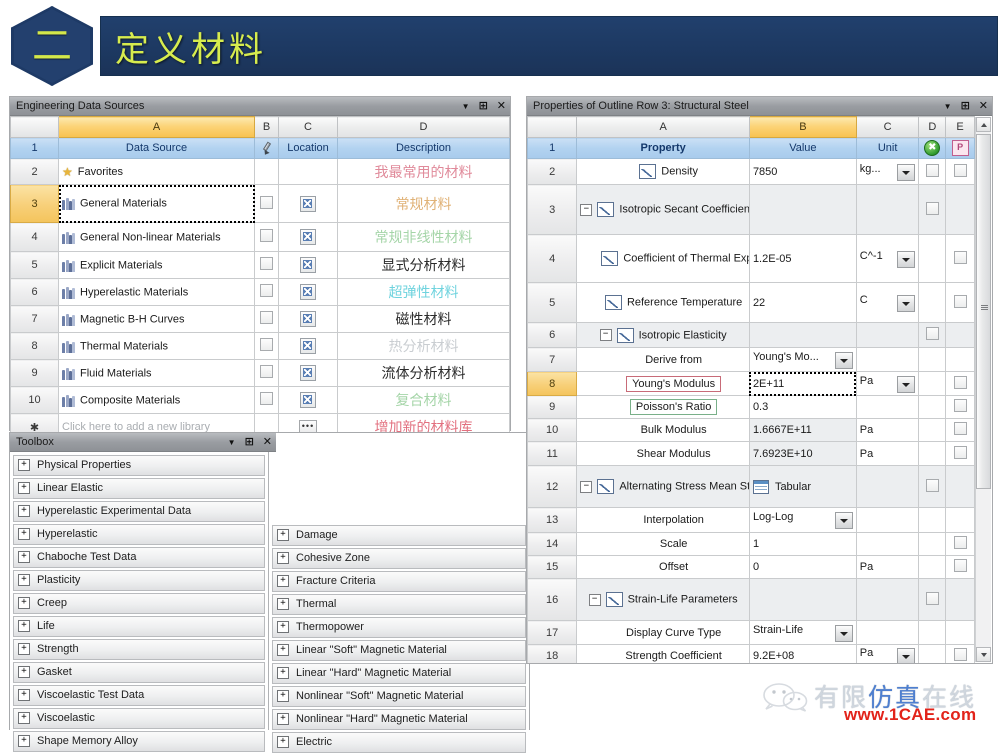  What do you see at coordinates (751, 544) in the screenshot?
I see `table-row: 14 Scale 1` at bounding box center [751, 544].